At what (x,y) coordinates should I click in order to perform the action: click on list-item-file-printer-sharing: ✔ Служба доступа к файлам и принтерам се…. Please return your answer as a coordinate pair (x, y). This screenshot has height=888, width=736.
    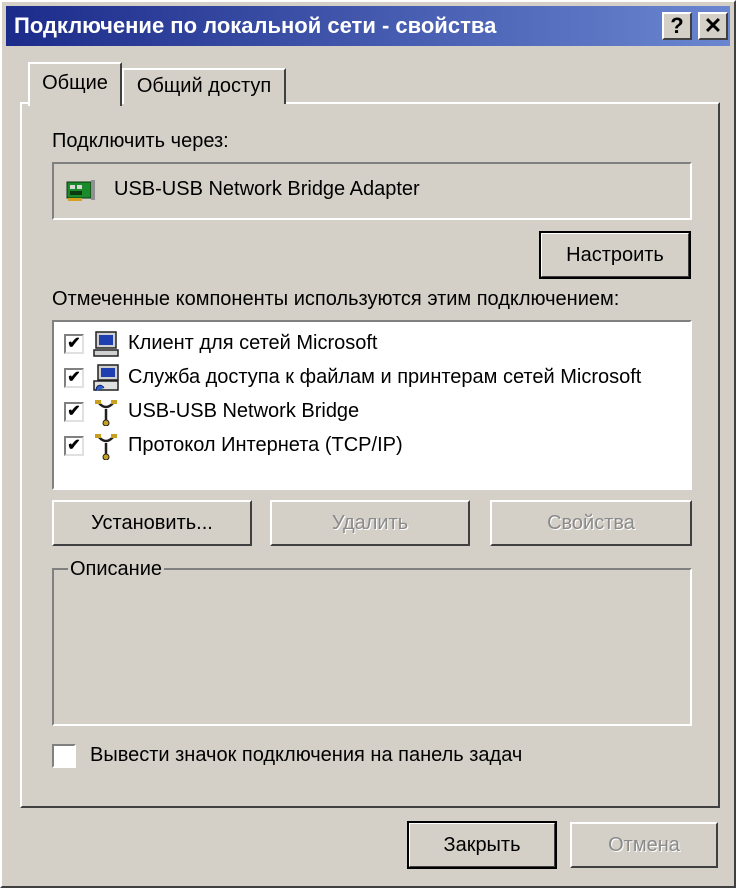
    Looking at the image, I should click on (374, 378).